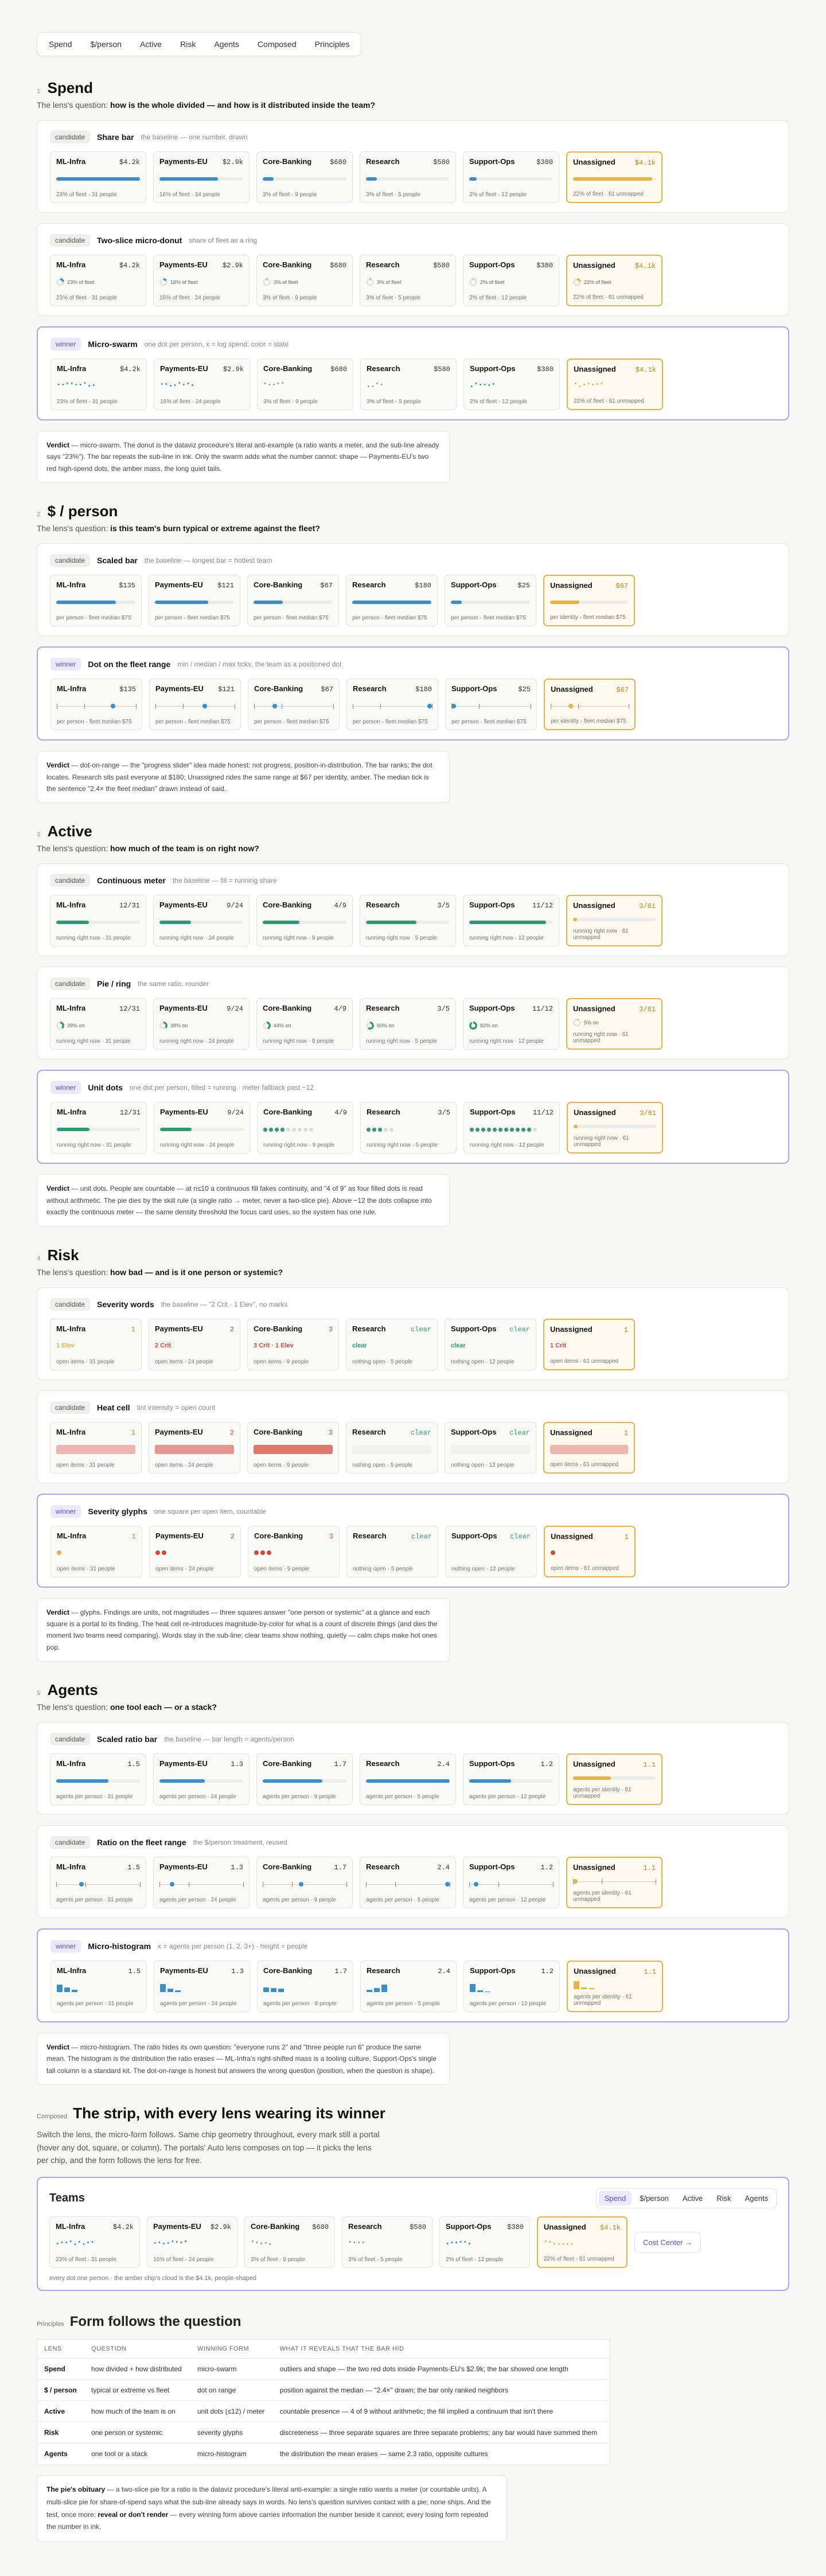 The height and width of the screenshot is (2576, 826). I want to click on meter-fallback, so click(615, 1126).